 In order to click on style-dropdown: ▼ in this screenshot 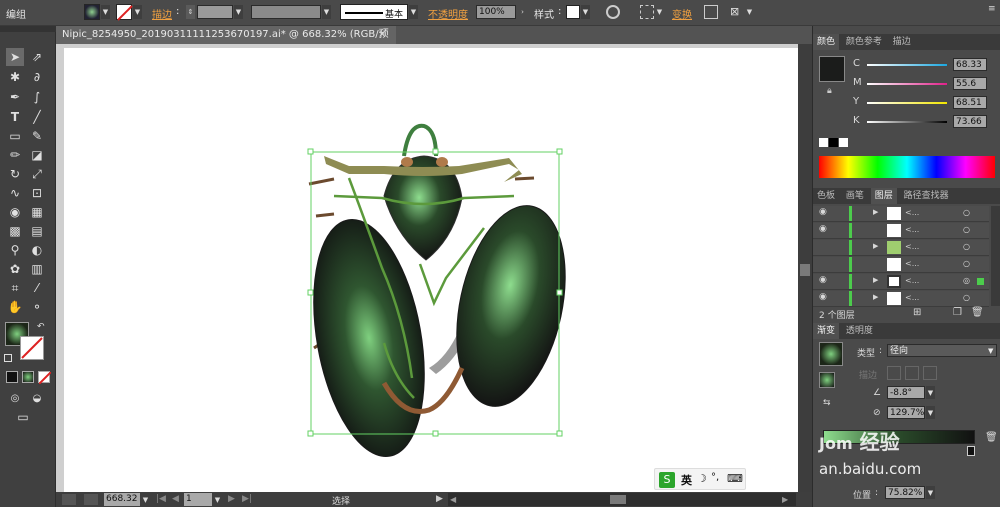, I will do `click(585, 12)`.